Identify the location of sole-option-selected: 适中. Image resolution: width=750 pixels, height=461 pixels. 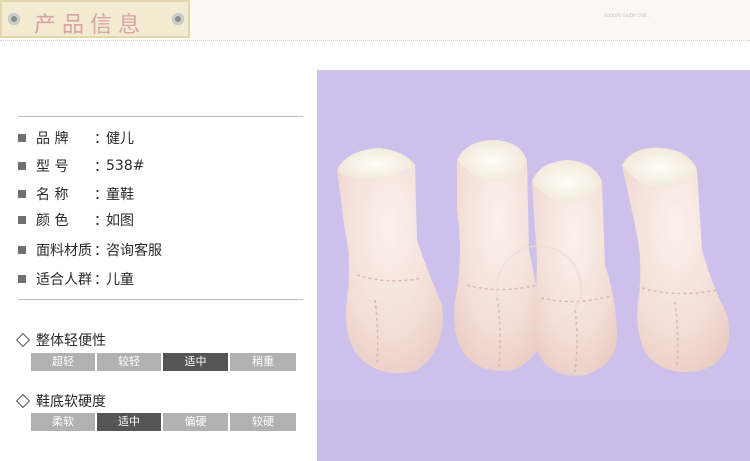
(129, 422).